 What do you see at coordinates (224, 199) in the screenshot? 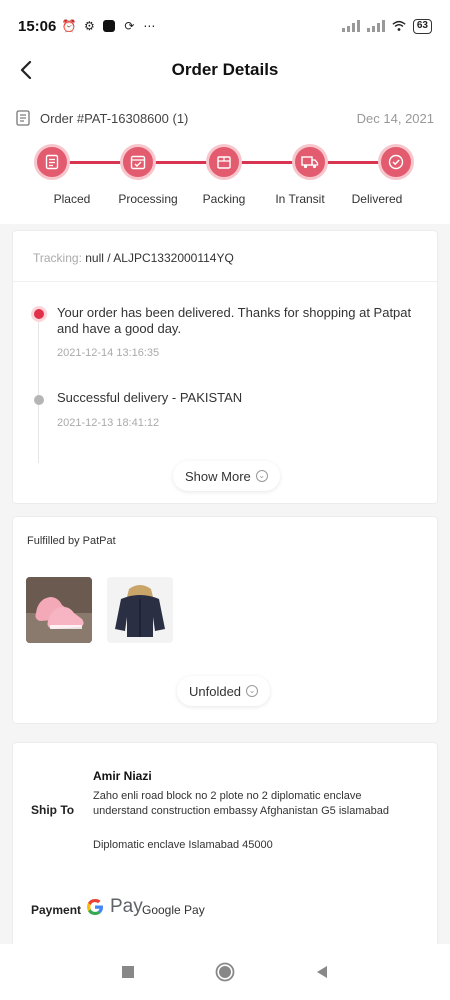
I see `step-label-packing: Packing` at bounding box center [224, 199].